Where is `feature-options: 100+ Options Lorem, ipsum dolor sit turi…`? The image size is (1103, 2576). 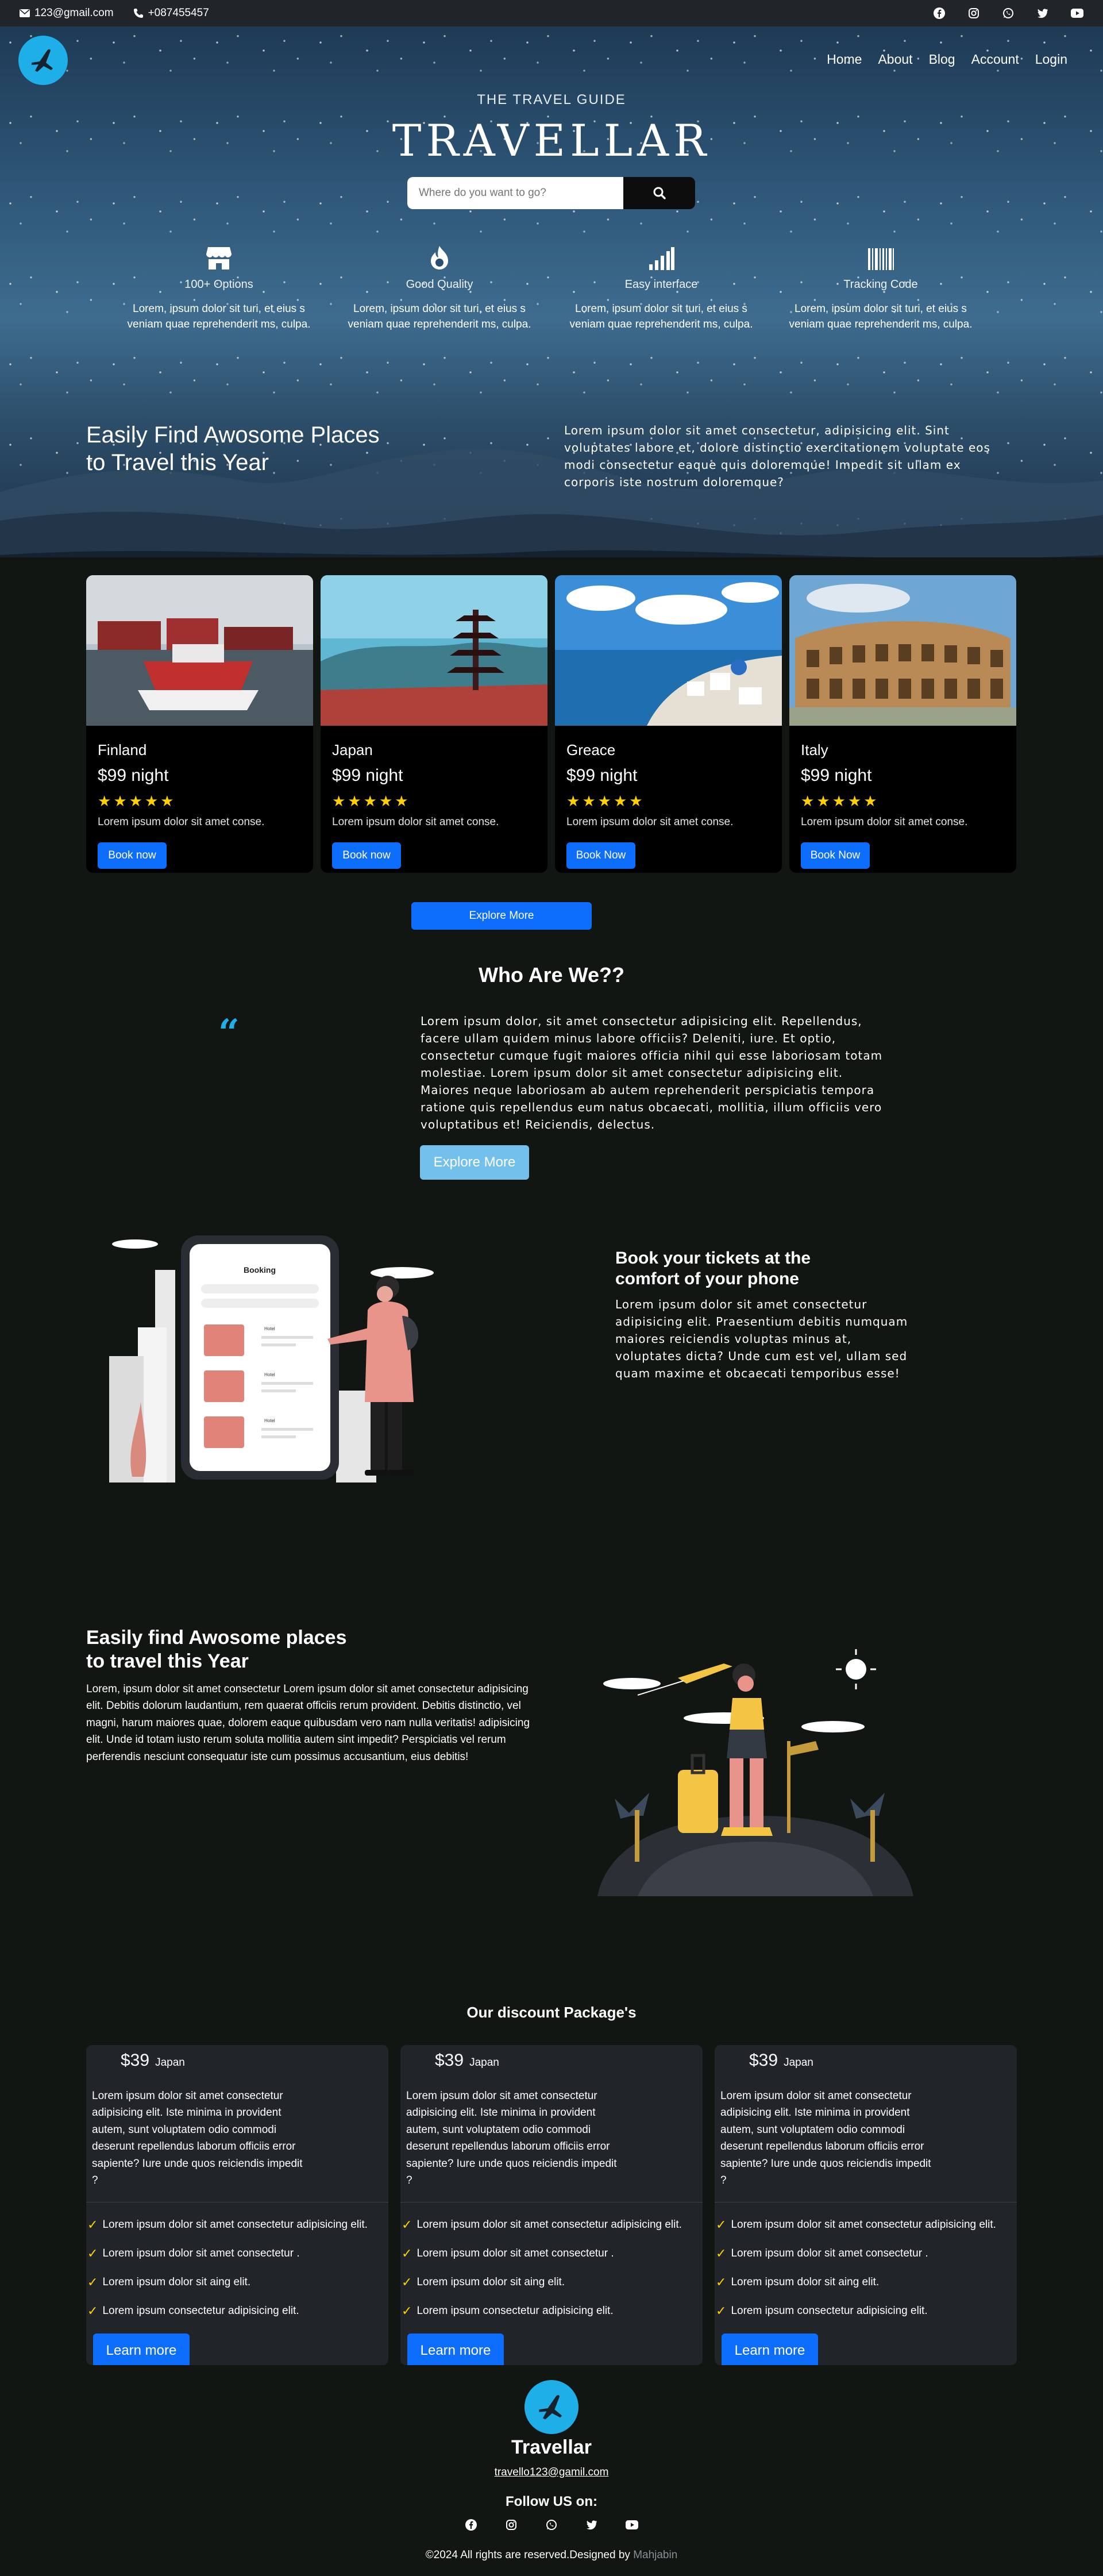
feature-options: 100+ Options Lorem, ipsum dolor sit turi… is located at coordinates (219, 288).